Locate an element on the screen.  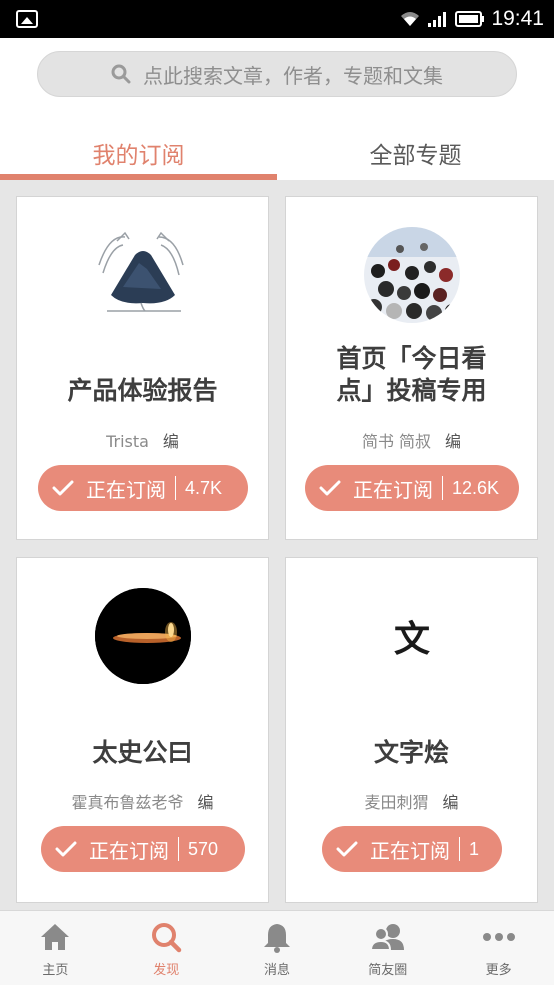
tab-all-collections: 全部专题 is located at coordinates (415, 153).